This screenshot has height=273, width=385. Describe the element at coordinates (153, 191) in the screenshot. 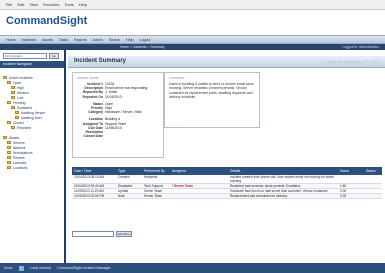

I see `table-cell: Server Team` at that location.